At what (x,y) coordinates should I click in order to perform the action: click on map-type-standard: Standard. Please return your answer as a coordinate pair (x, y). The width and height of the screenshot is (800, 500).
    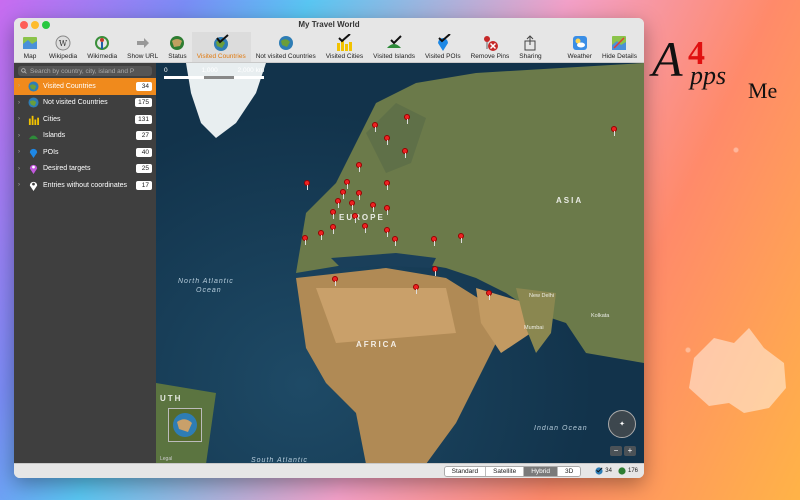
    Looking at the image, I should click on (465, 471).